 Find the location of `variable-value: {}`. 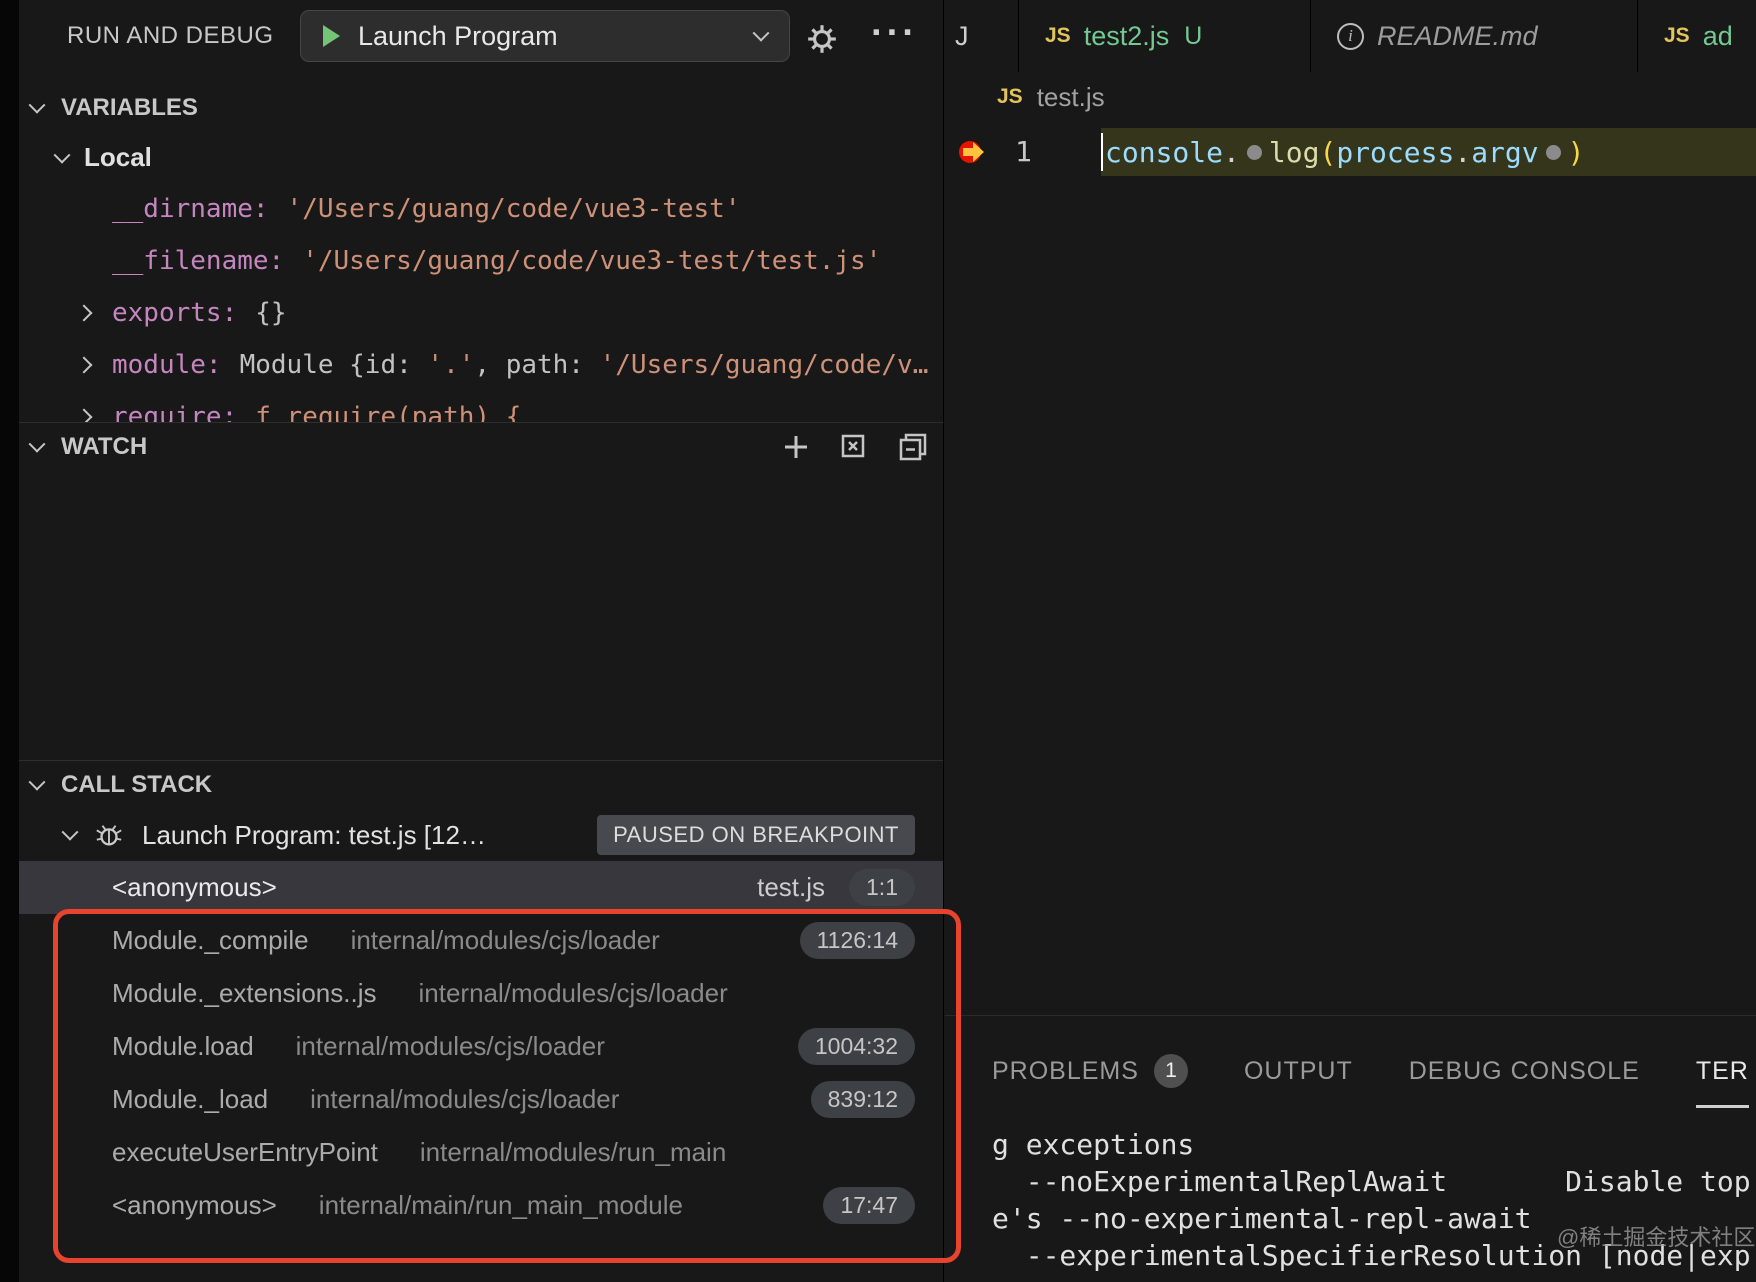

variable-value: {} is located at coordinates (271, 313).